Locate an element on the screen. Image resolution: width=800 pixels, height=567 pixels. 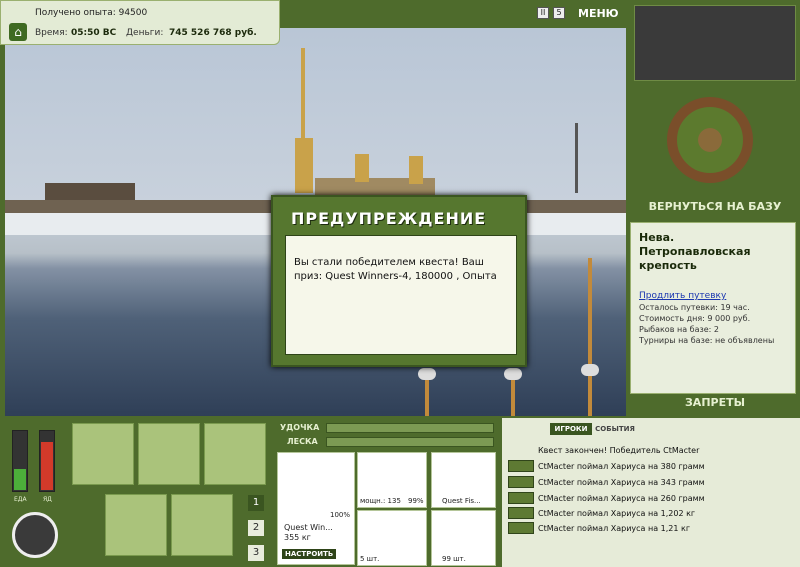
lock-icon: ⌂ is located at coordinates (18, 32).